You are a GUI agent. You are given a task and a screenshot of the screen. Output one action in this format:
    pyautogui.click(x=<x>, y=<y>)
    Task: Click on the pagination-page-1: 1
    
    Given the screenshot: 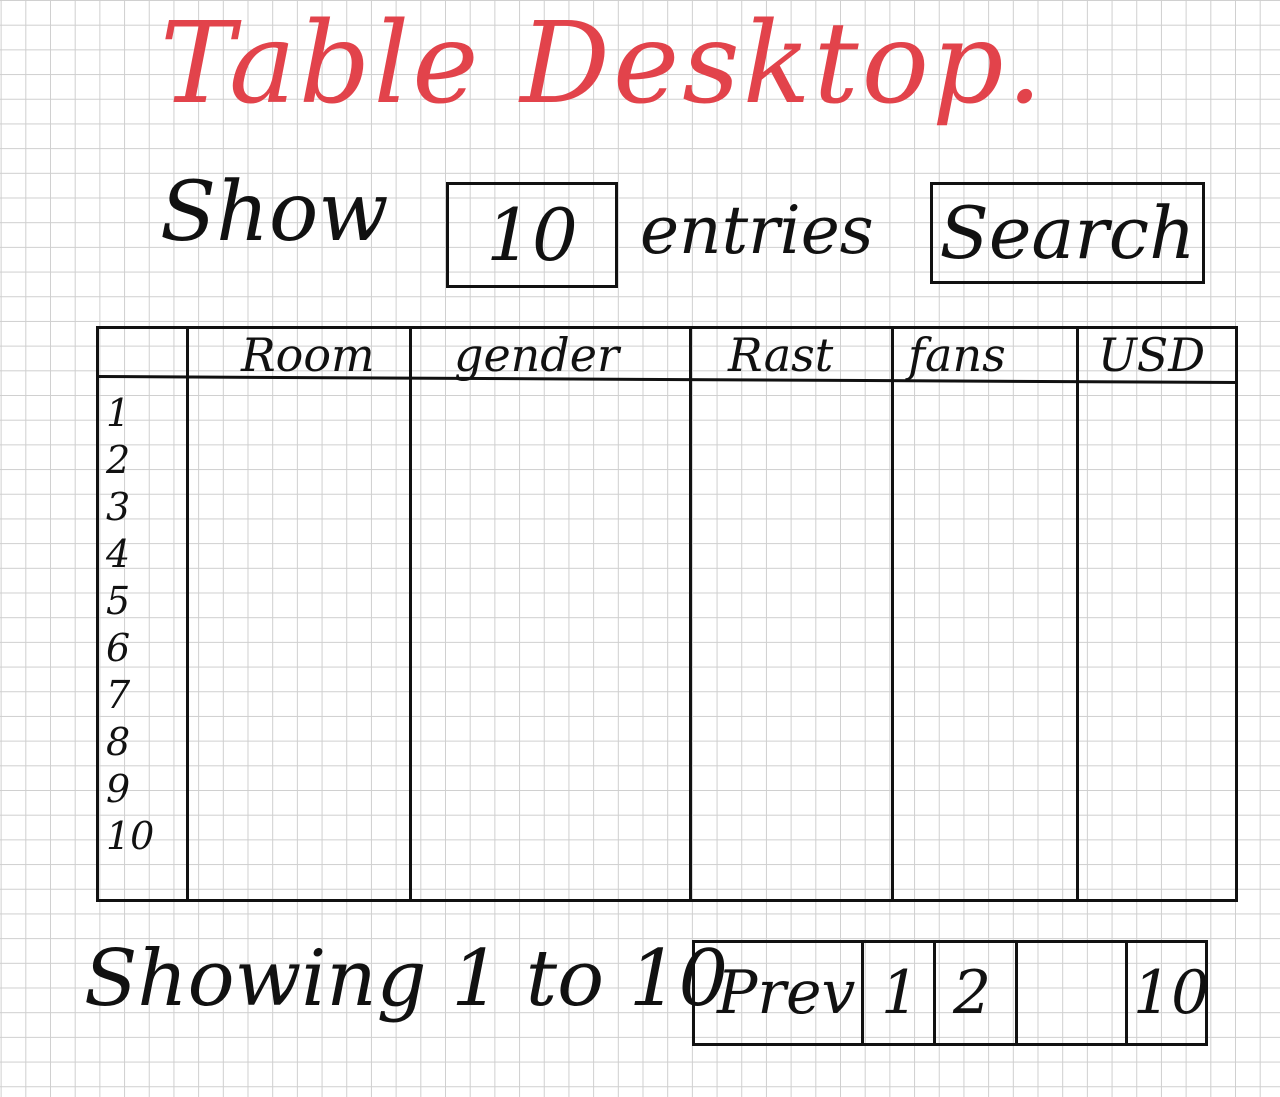 What is the action you would take?
    pyautogui.click(x=900, y=993)
    